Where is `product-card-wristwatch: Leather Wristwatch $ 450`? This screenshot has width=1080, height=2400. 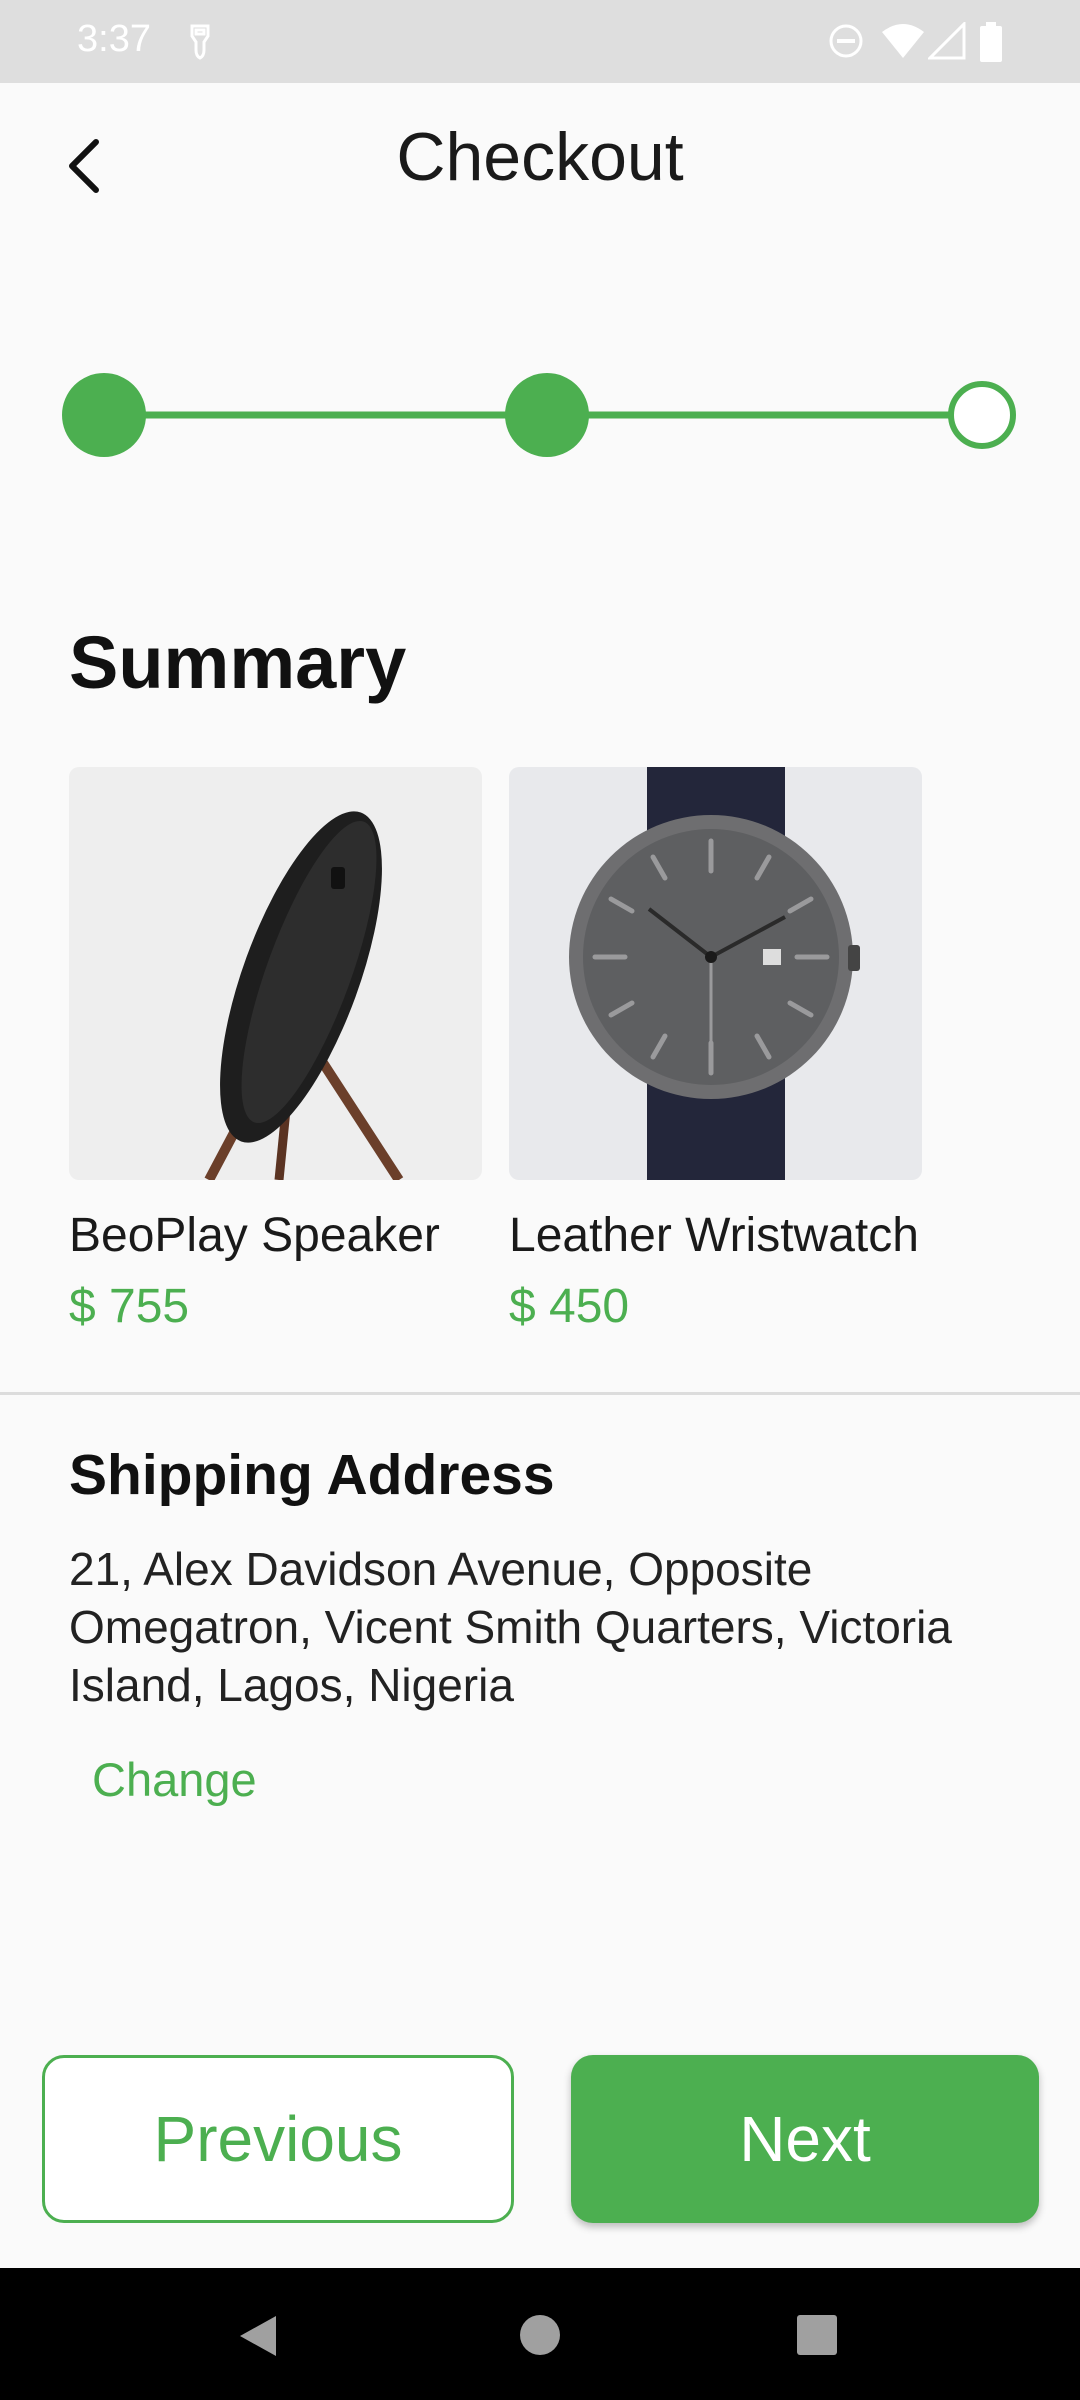 product-card-wristwatch: Leather Wristwatch $ 450 is located at coordinates (715, 1050).